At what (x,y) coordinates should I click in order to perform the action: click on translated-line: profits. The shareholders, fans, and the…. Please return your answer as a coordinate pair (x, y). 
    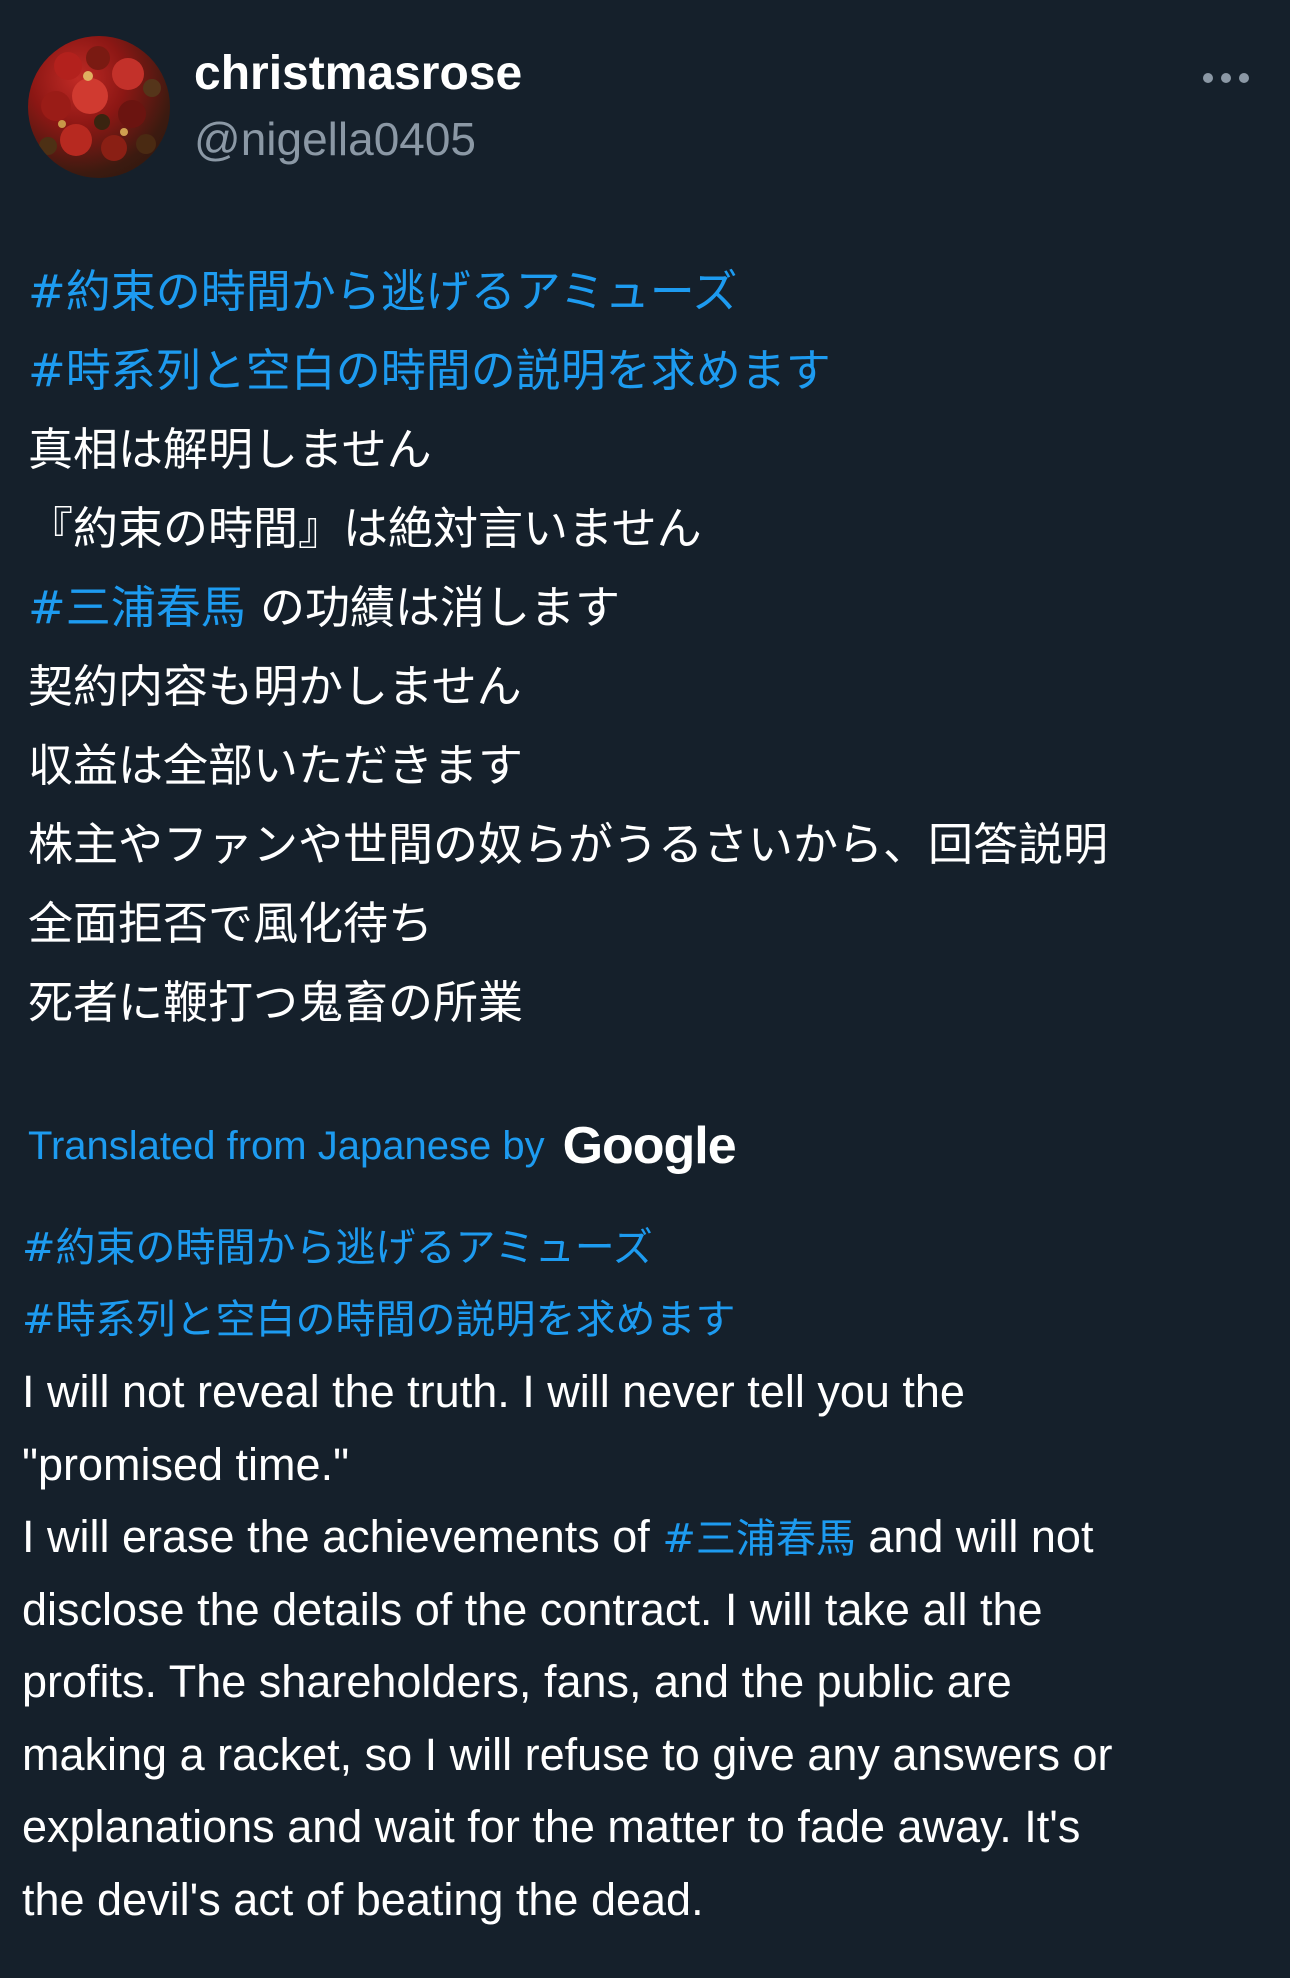
    Looking at the image, I should click on (517, 1681).